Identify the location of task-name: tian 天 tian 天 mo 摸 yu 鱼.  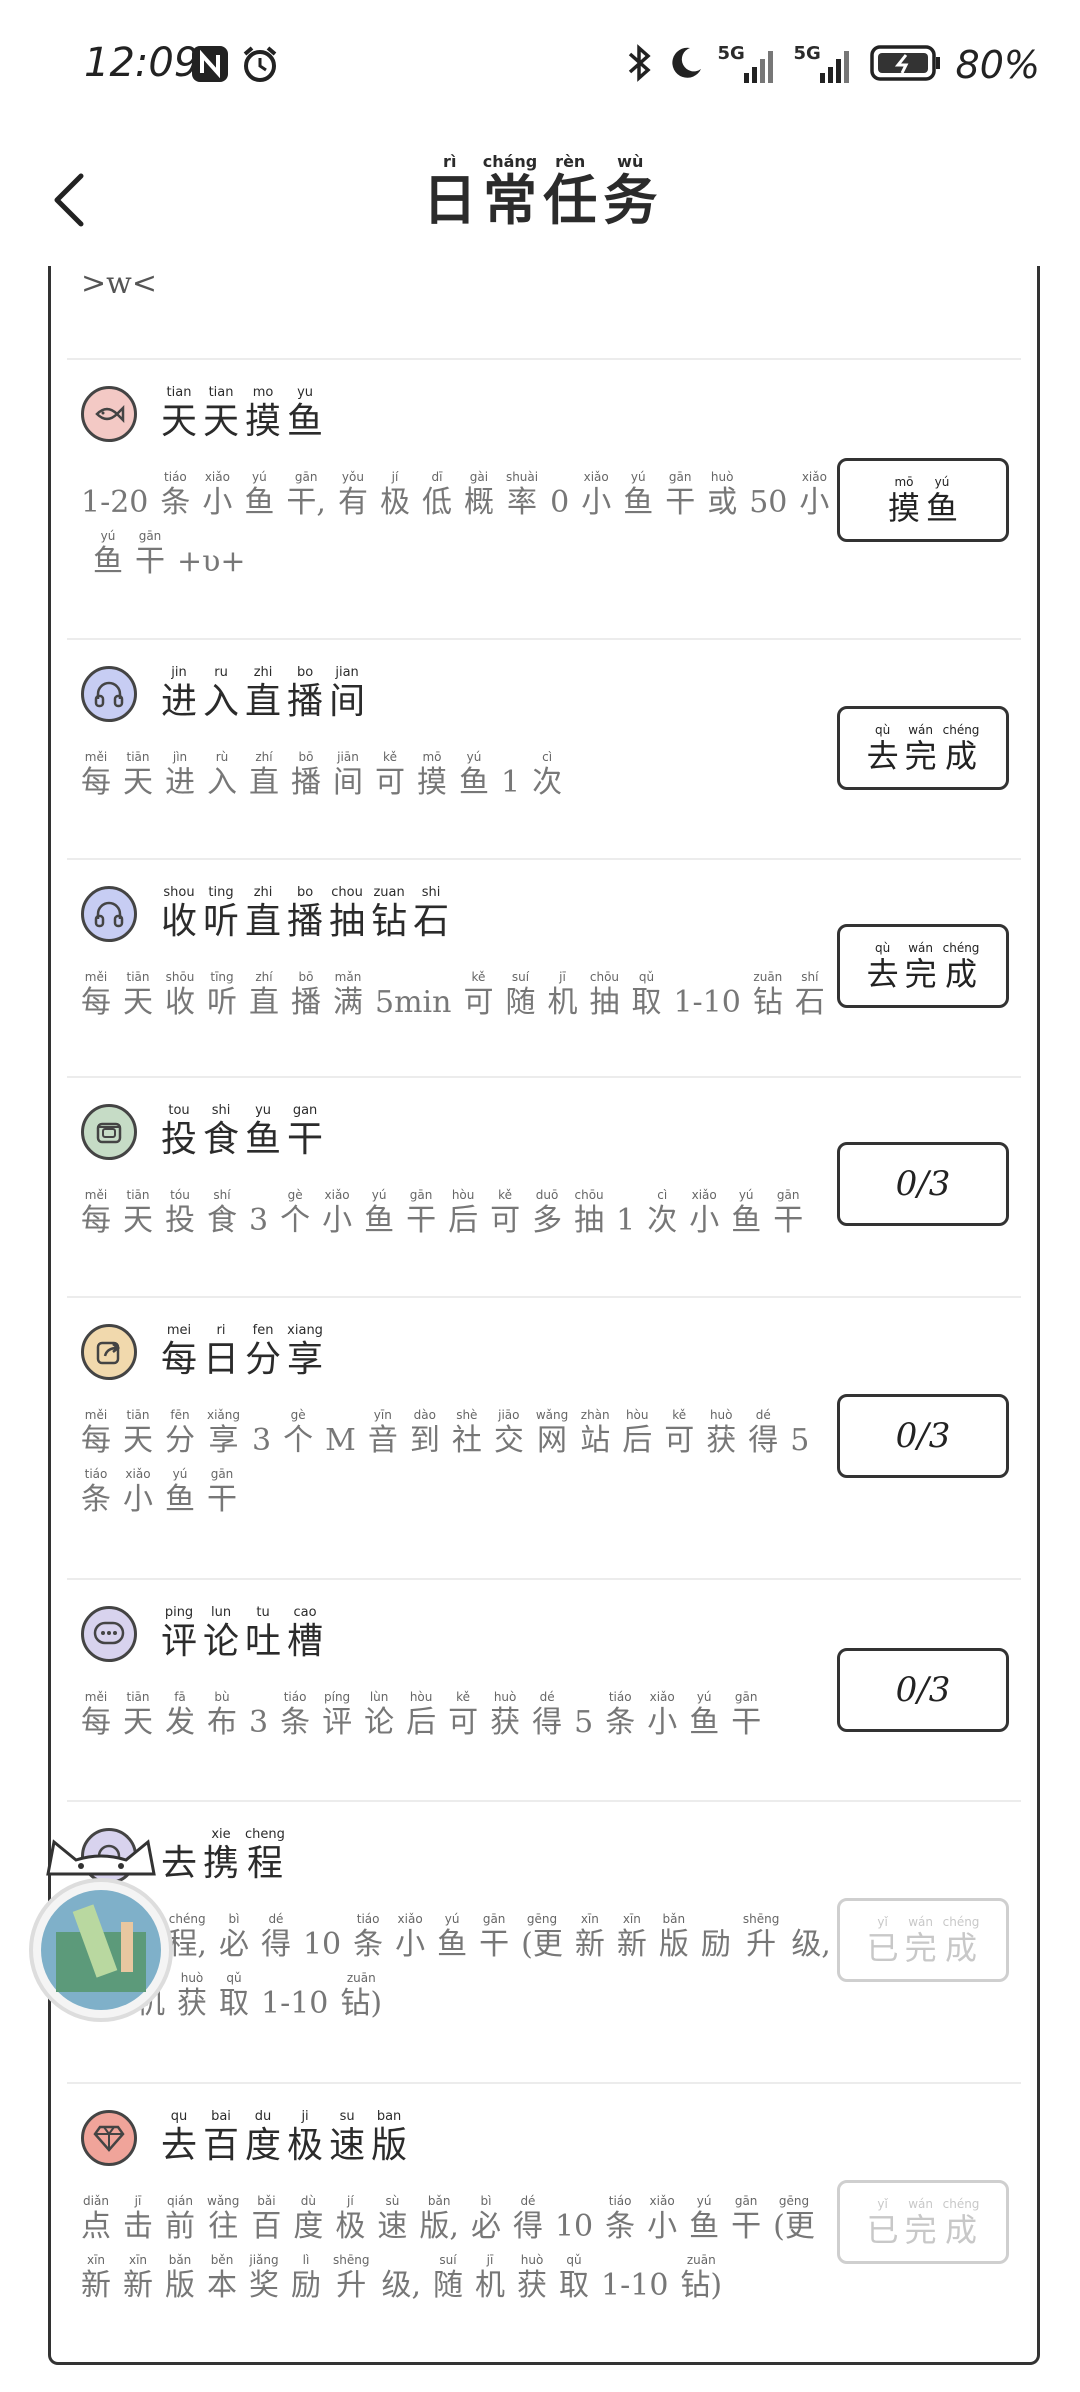
(242, 413).